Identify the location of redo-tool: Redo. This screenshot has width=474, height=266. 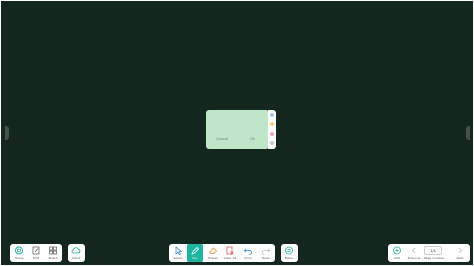
(266, 253).